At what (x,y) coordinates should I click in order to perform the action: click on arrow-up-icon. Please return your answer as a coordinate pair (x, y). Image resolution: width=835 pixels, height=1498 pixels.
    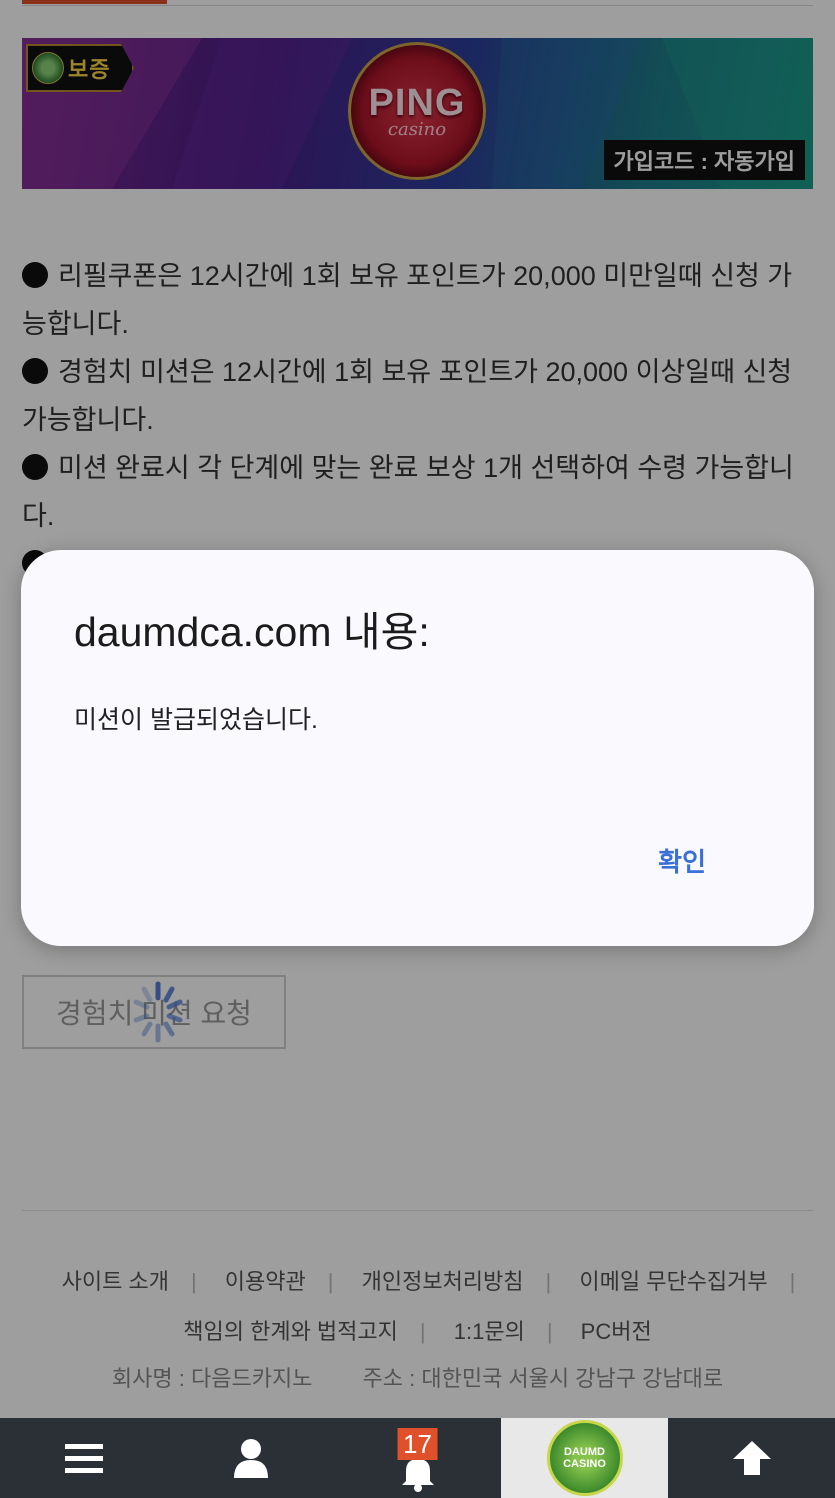
    Looking at the image, I should click on (751, 1458).